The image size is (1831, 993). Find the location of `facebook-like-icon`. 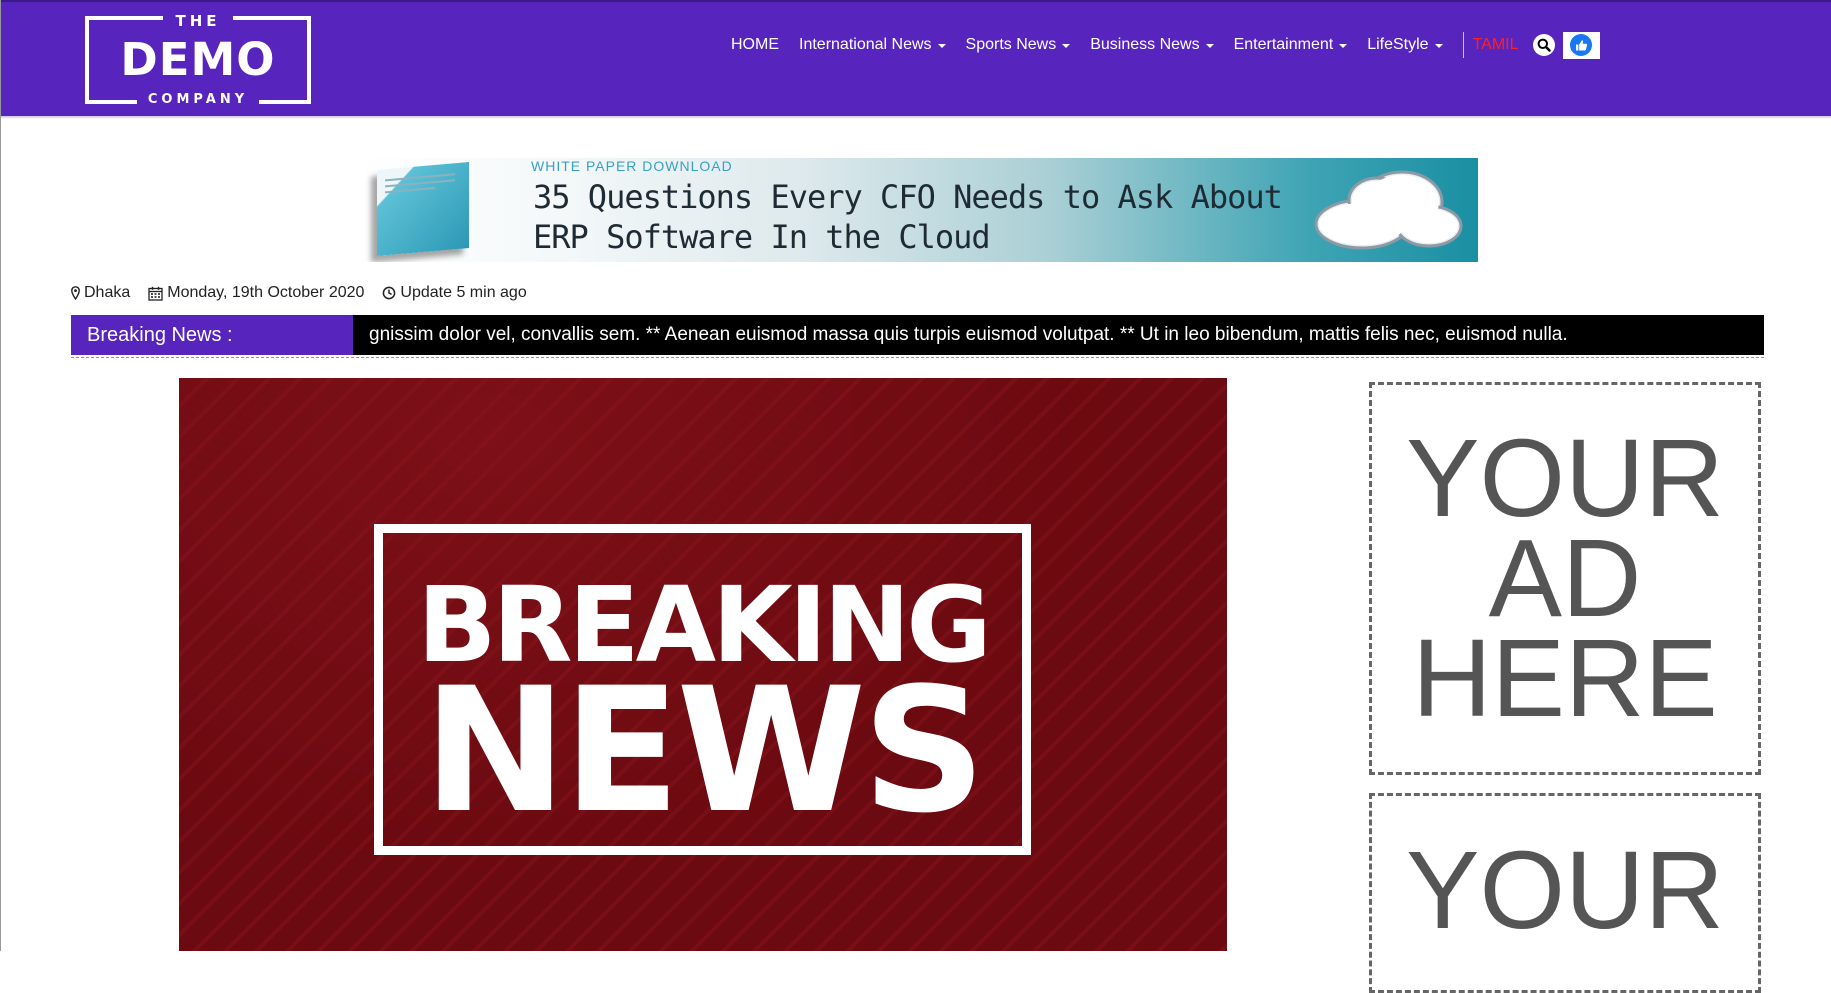

facebook-like-icon is located at coordinates (1581, 44).